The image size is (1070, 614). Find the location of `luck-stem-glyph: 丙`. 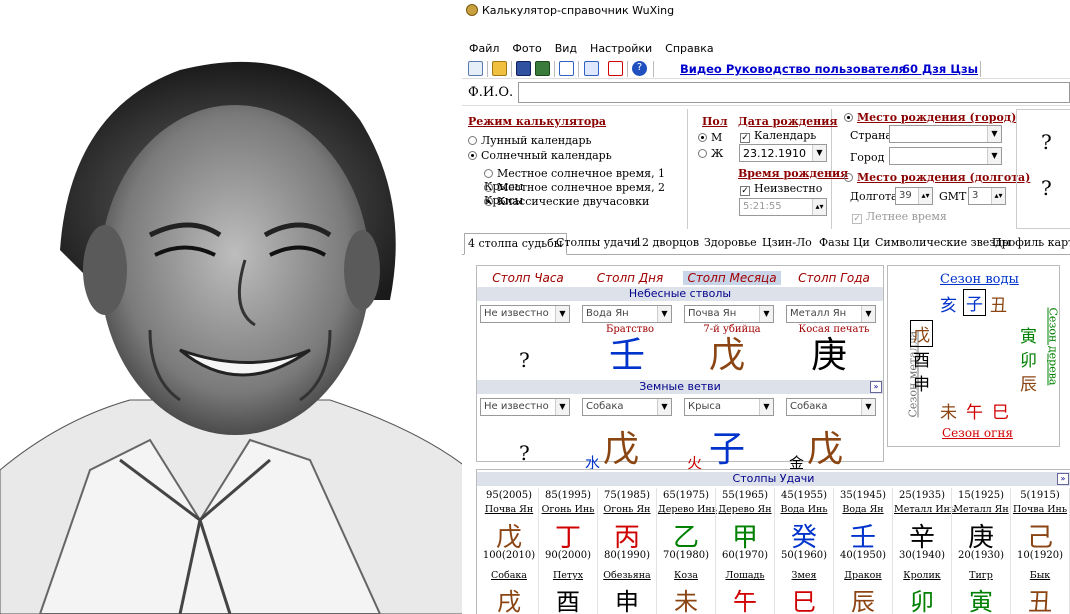

luck-stem-glyph: 丙 is located at coordinates (626, 538).